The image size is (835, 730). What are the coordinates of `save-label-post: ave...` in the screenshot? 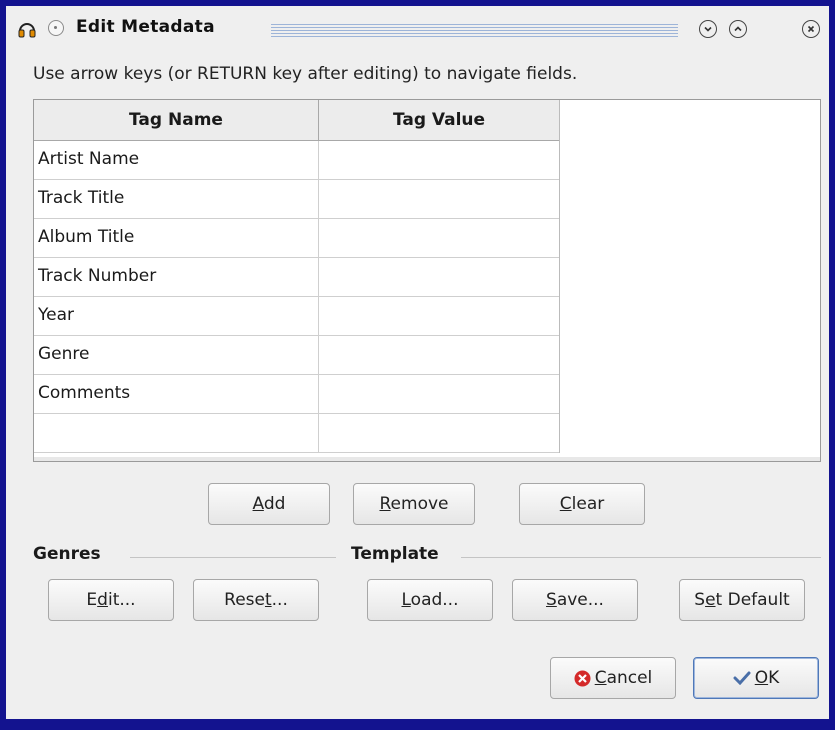 It's located at (580, 600).